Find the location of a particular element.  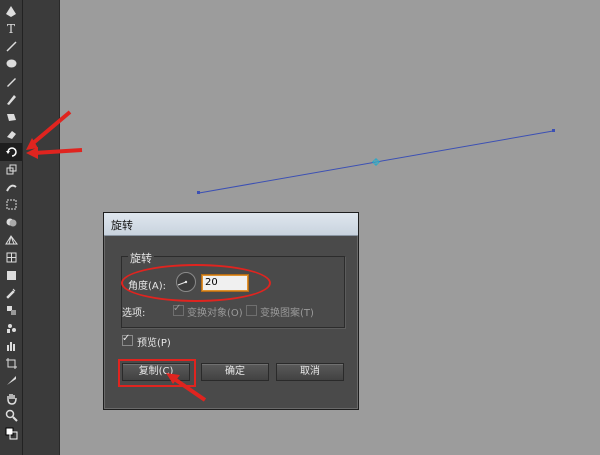

toolbar-side-strip is located at coordinates (41, 227).